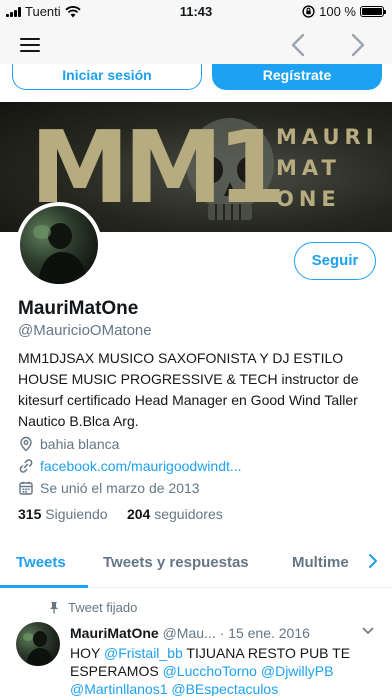 Image resolution: width=392 pixels, height=696 pixels. I want to click on location-text: bahia blanca, so click(80, 444).